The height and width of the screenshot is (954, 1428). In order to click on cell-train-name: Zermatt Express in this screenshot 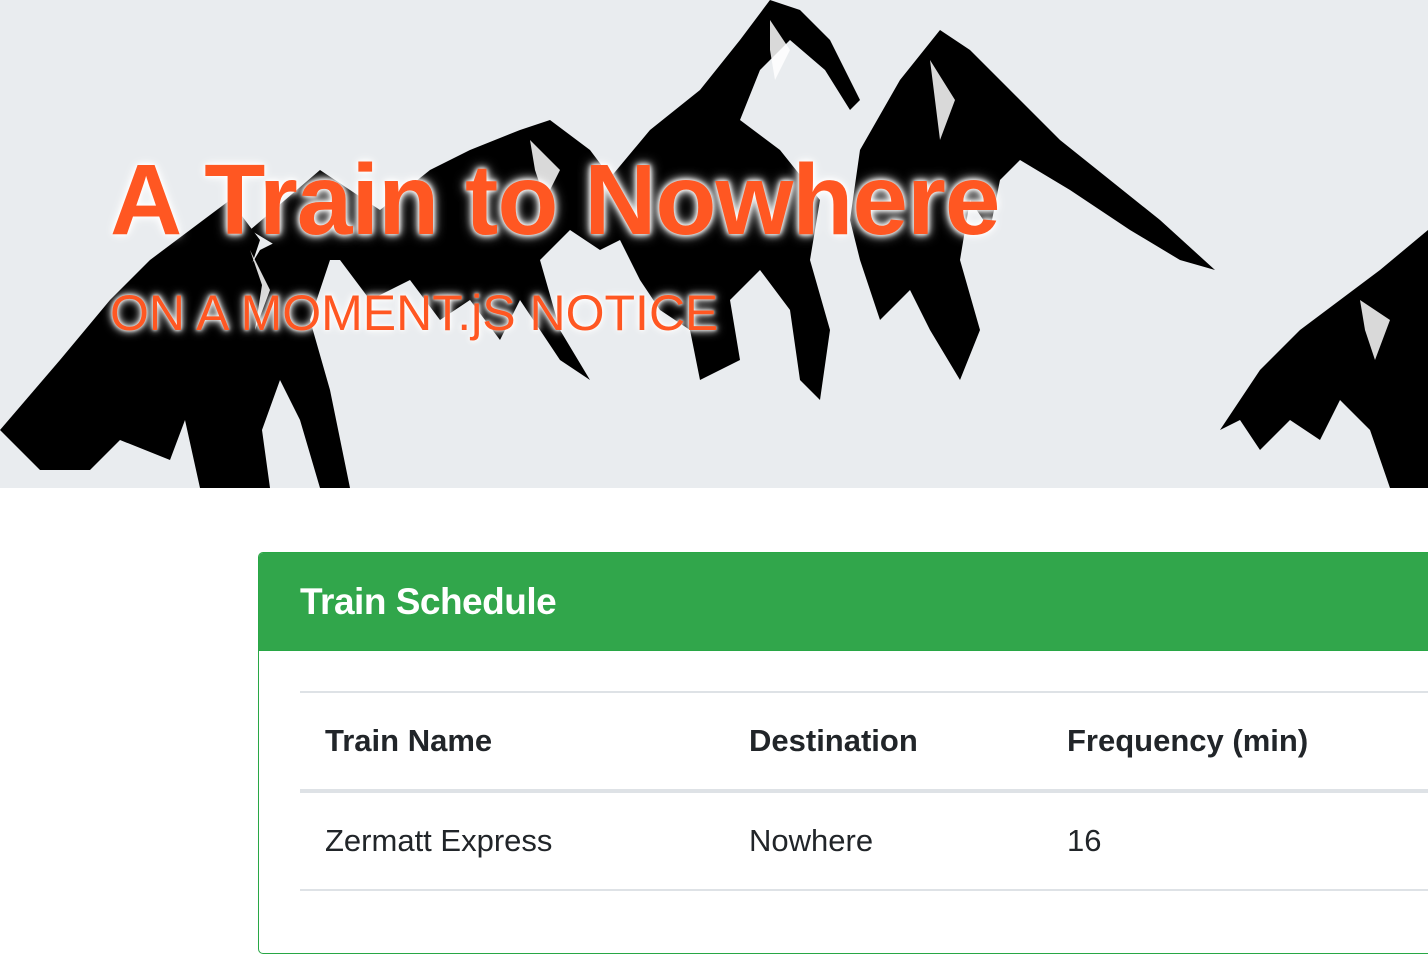, I will do `click(512, 841)`.